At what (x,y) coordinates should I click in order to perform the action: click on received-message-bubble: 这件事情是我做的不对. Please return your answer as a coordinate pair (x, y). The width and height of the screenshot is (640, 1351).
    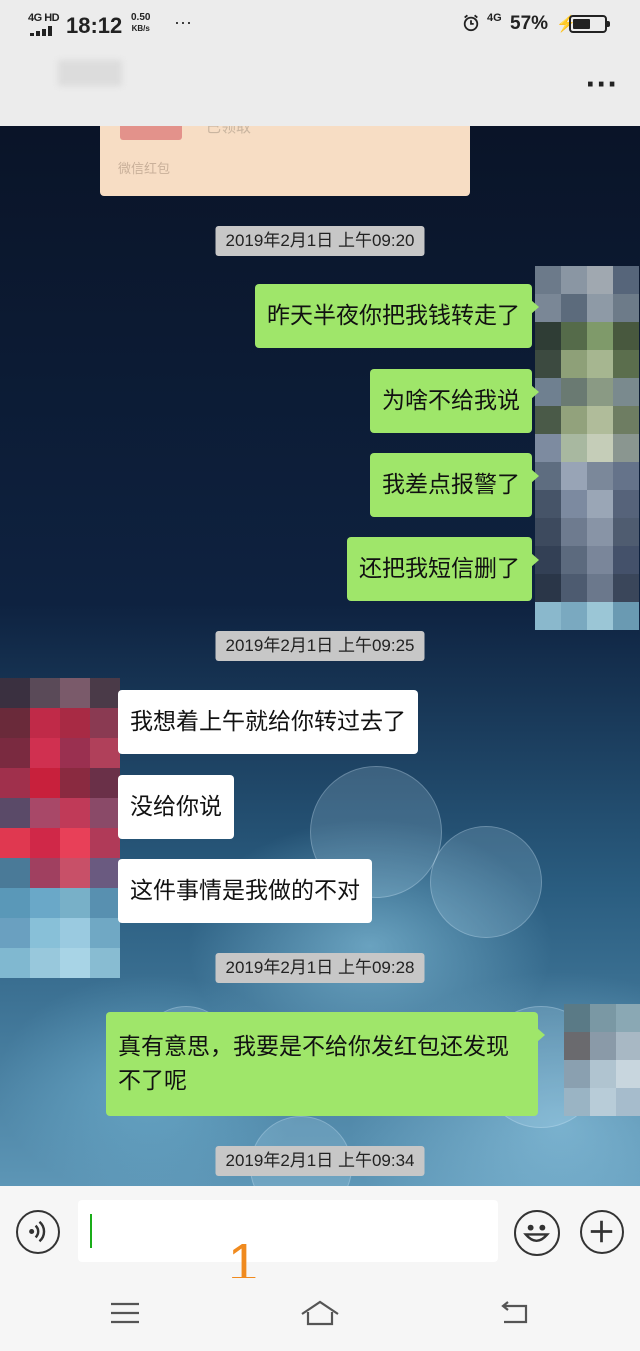
    Looking at the image, I should click on (245, 891).